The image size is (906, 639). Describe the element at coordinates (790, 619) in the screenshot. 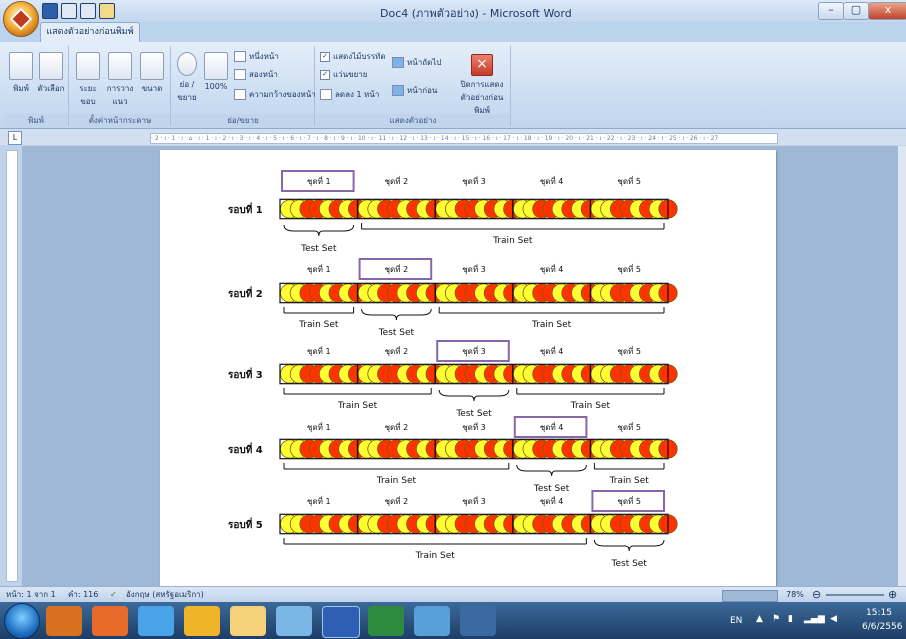

I see `power-icon: ▮` at that location.